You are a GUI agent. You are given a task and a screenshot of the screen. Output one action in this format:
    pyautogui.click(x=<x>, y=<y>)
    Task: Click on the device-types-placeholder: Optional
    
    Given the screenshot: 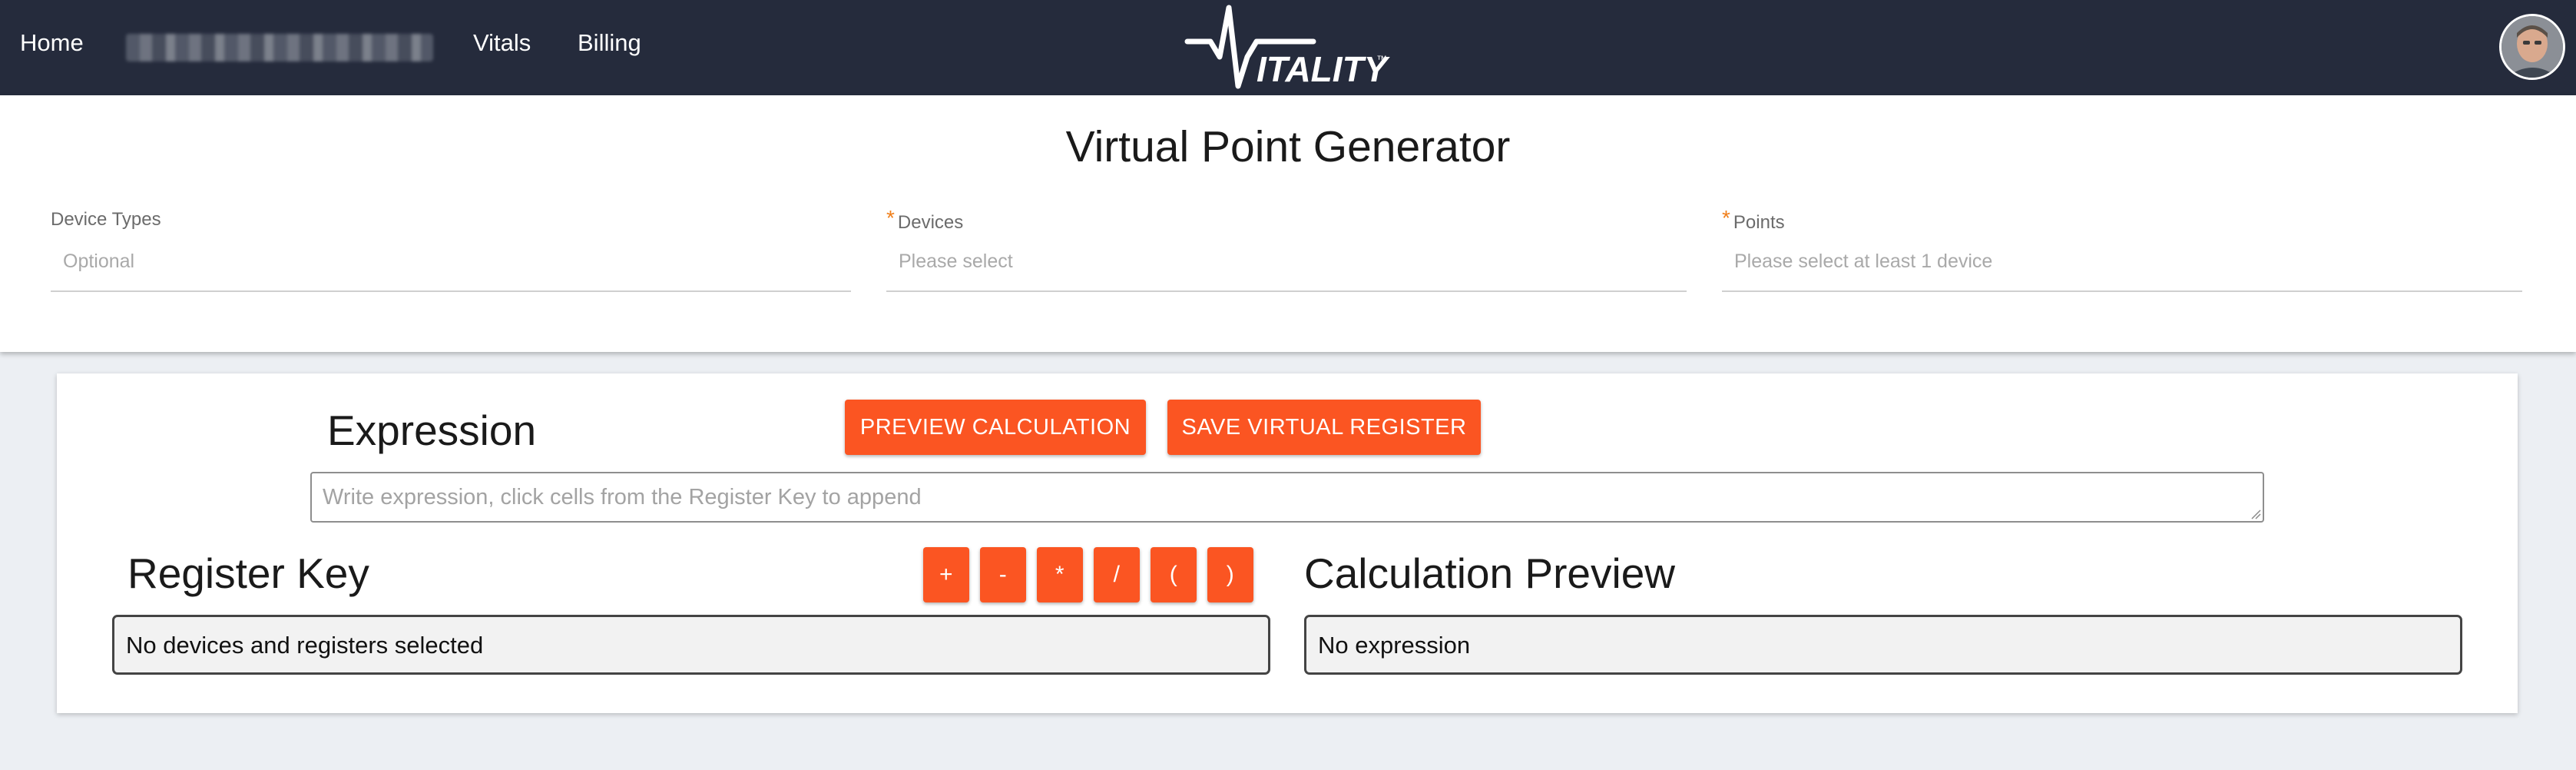 What is the action you would take?
    pyautogui.click(x=99, y=261)
    